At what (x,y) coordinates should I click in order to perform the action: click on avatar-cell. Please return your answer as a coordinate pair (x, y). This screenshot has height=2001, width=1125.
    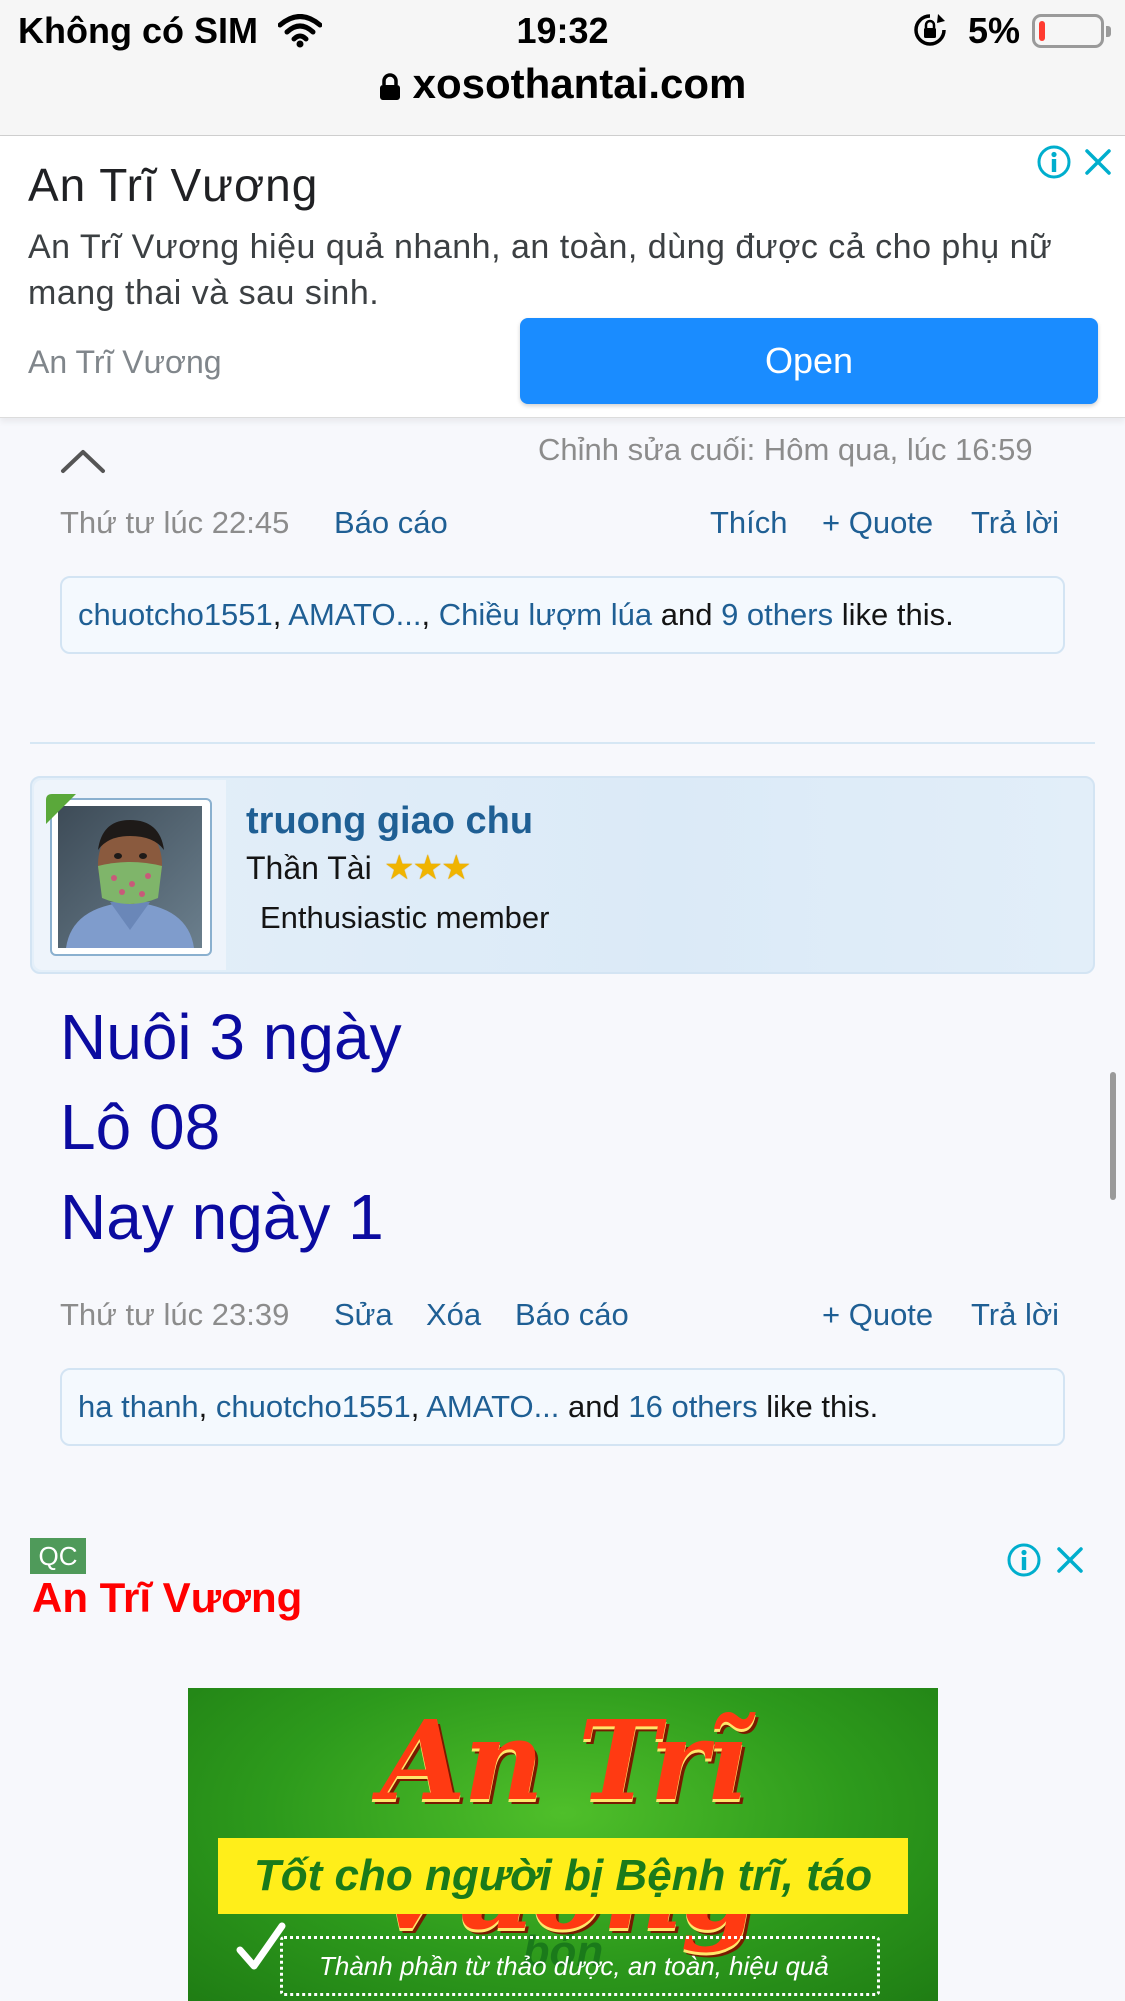
    Looking at the image, I should click on (130, 875).